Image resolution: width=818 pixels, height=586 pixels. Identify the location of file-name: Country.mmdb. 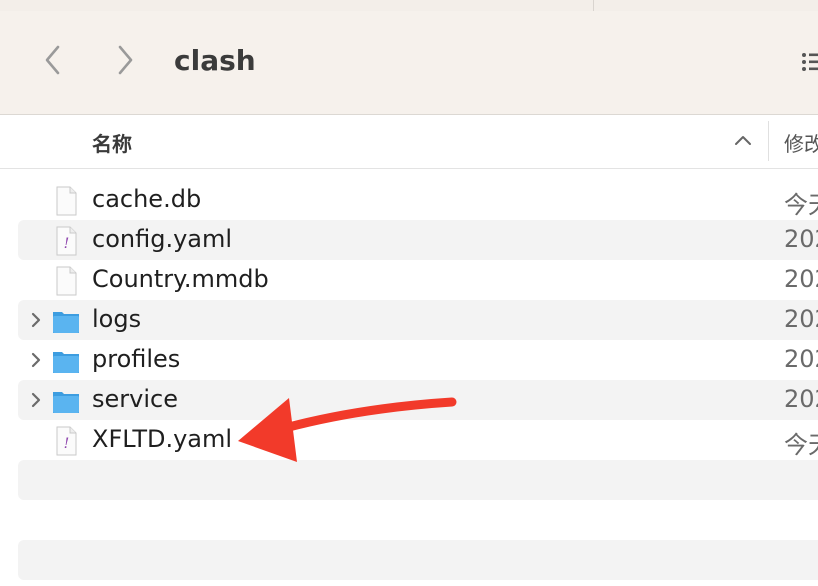
(180, 279).